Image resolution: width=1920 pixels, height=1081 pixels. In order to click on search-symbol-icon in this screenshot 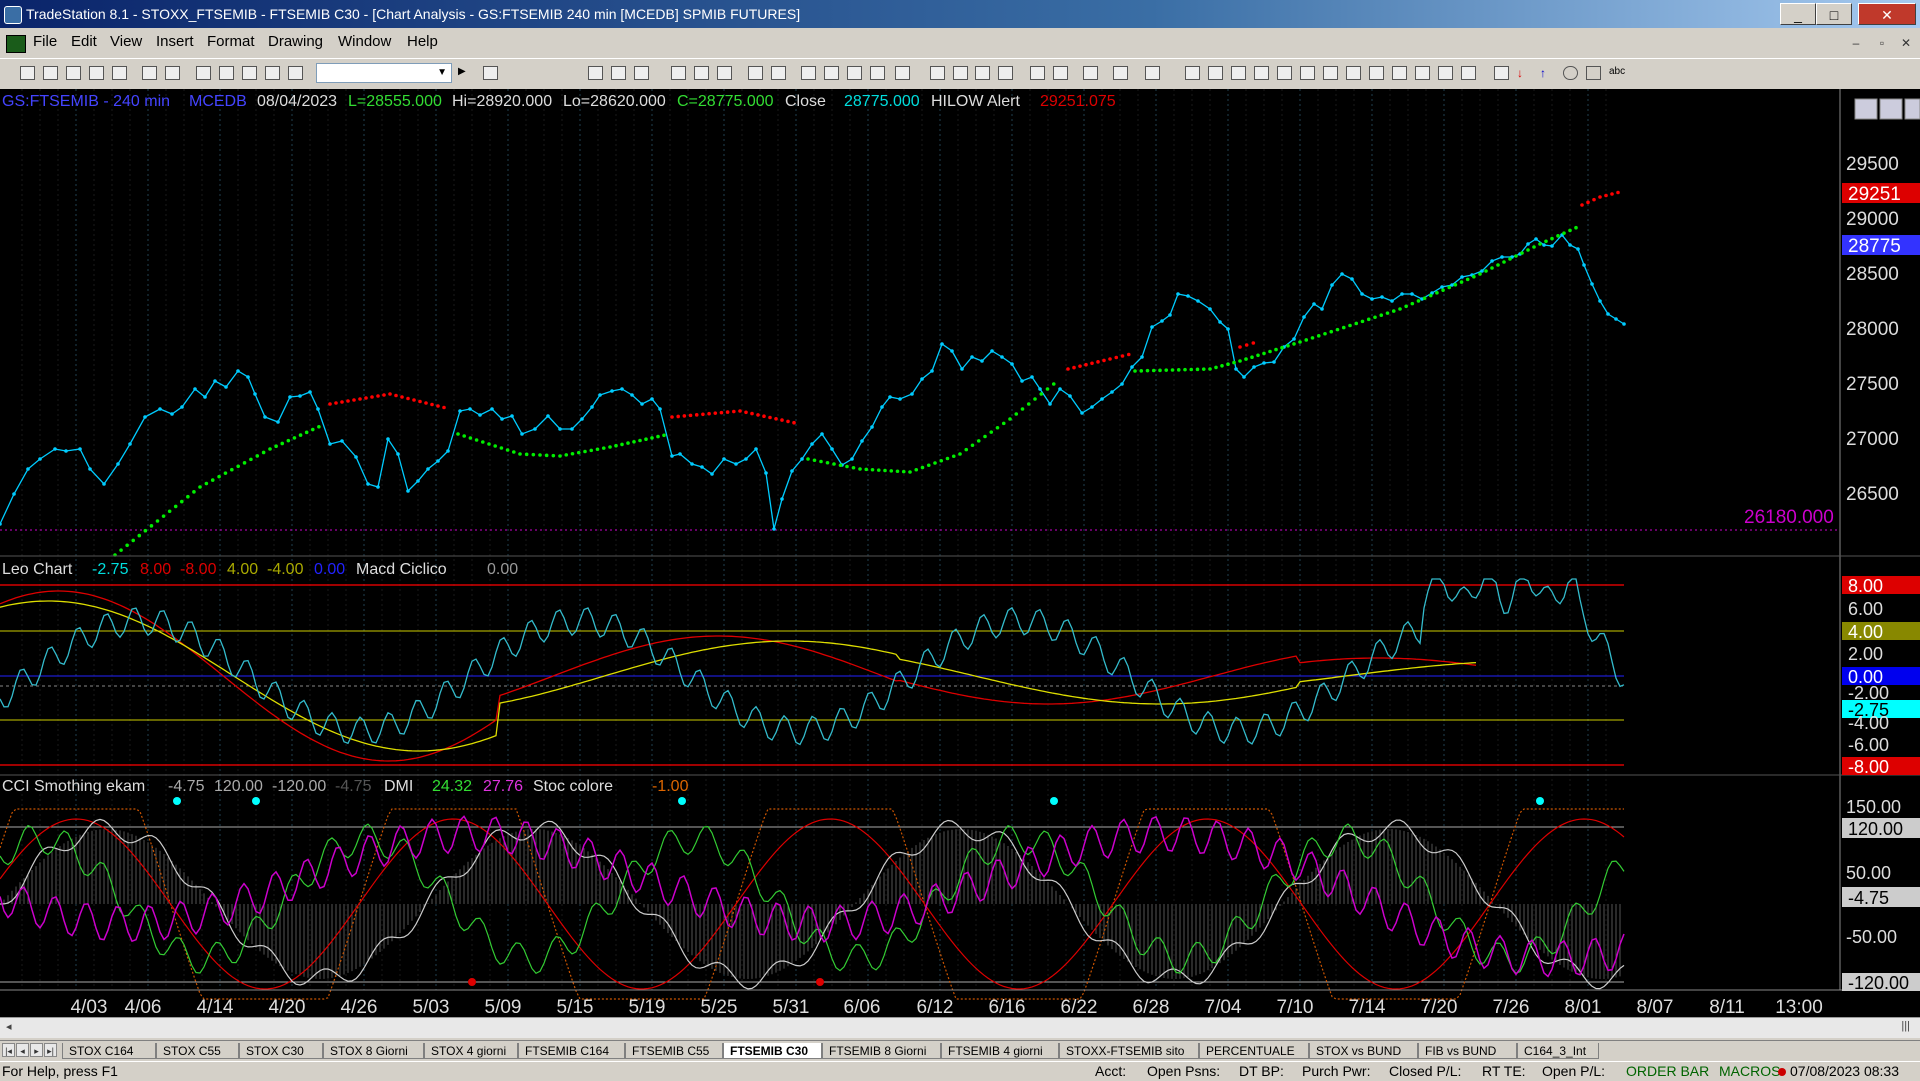, I will do `click(490, 73)`.